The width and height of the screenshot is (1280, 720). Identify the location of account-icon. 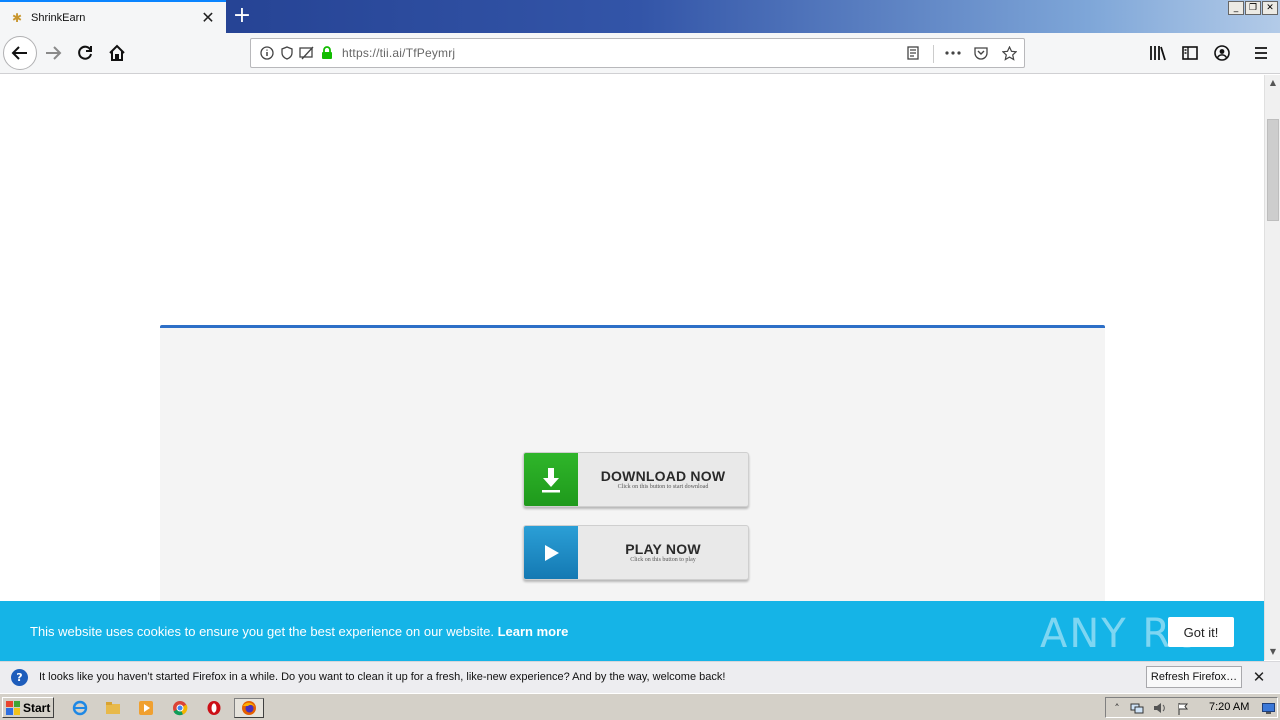
(1222, 53).